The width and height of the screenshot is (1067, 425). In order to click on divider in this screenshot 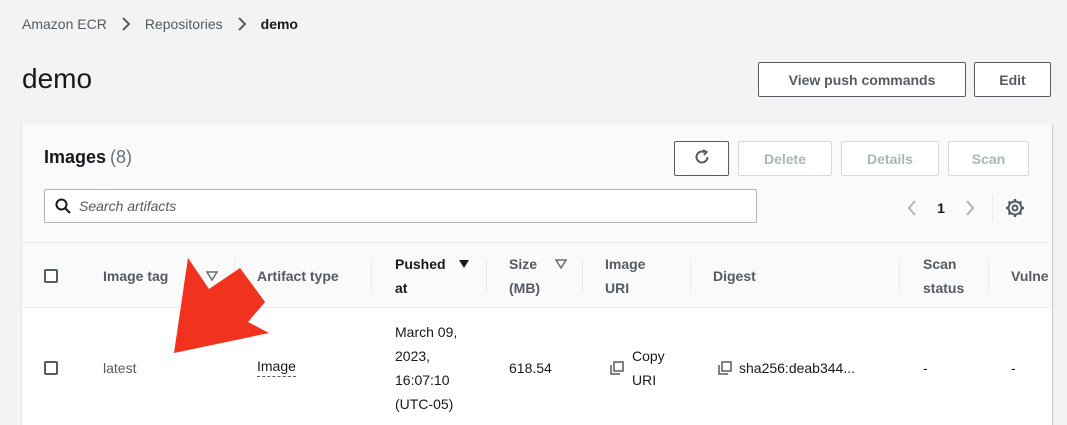, I will do `click(992, 208)`.